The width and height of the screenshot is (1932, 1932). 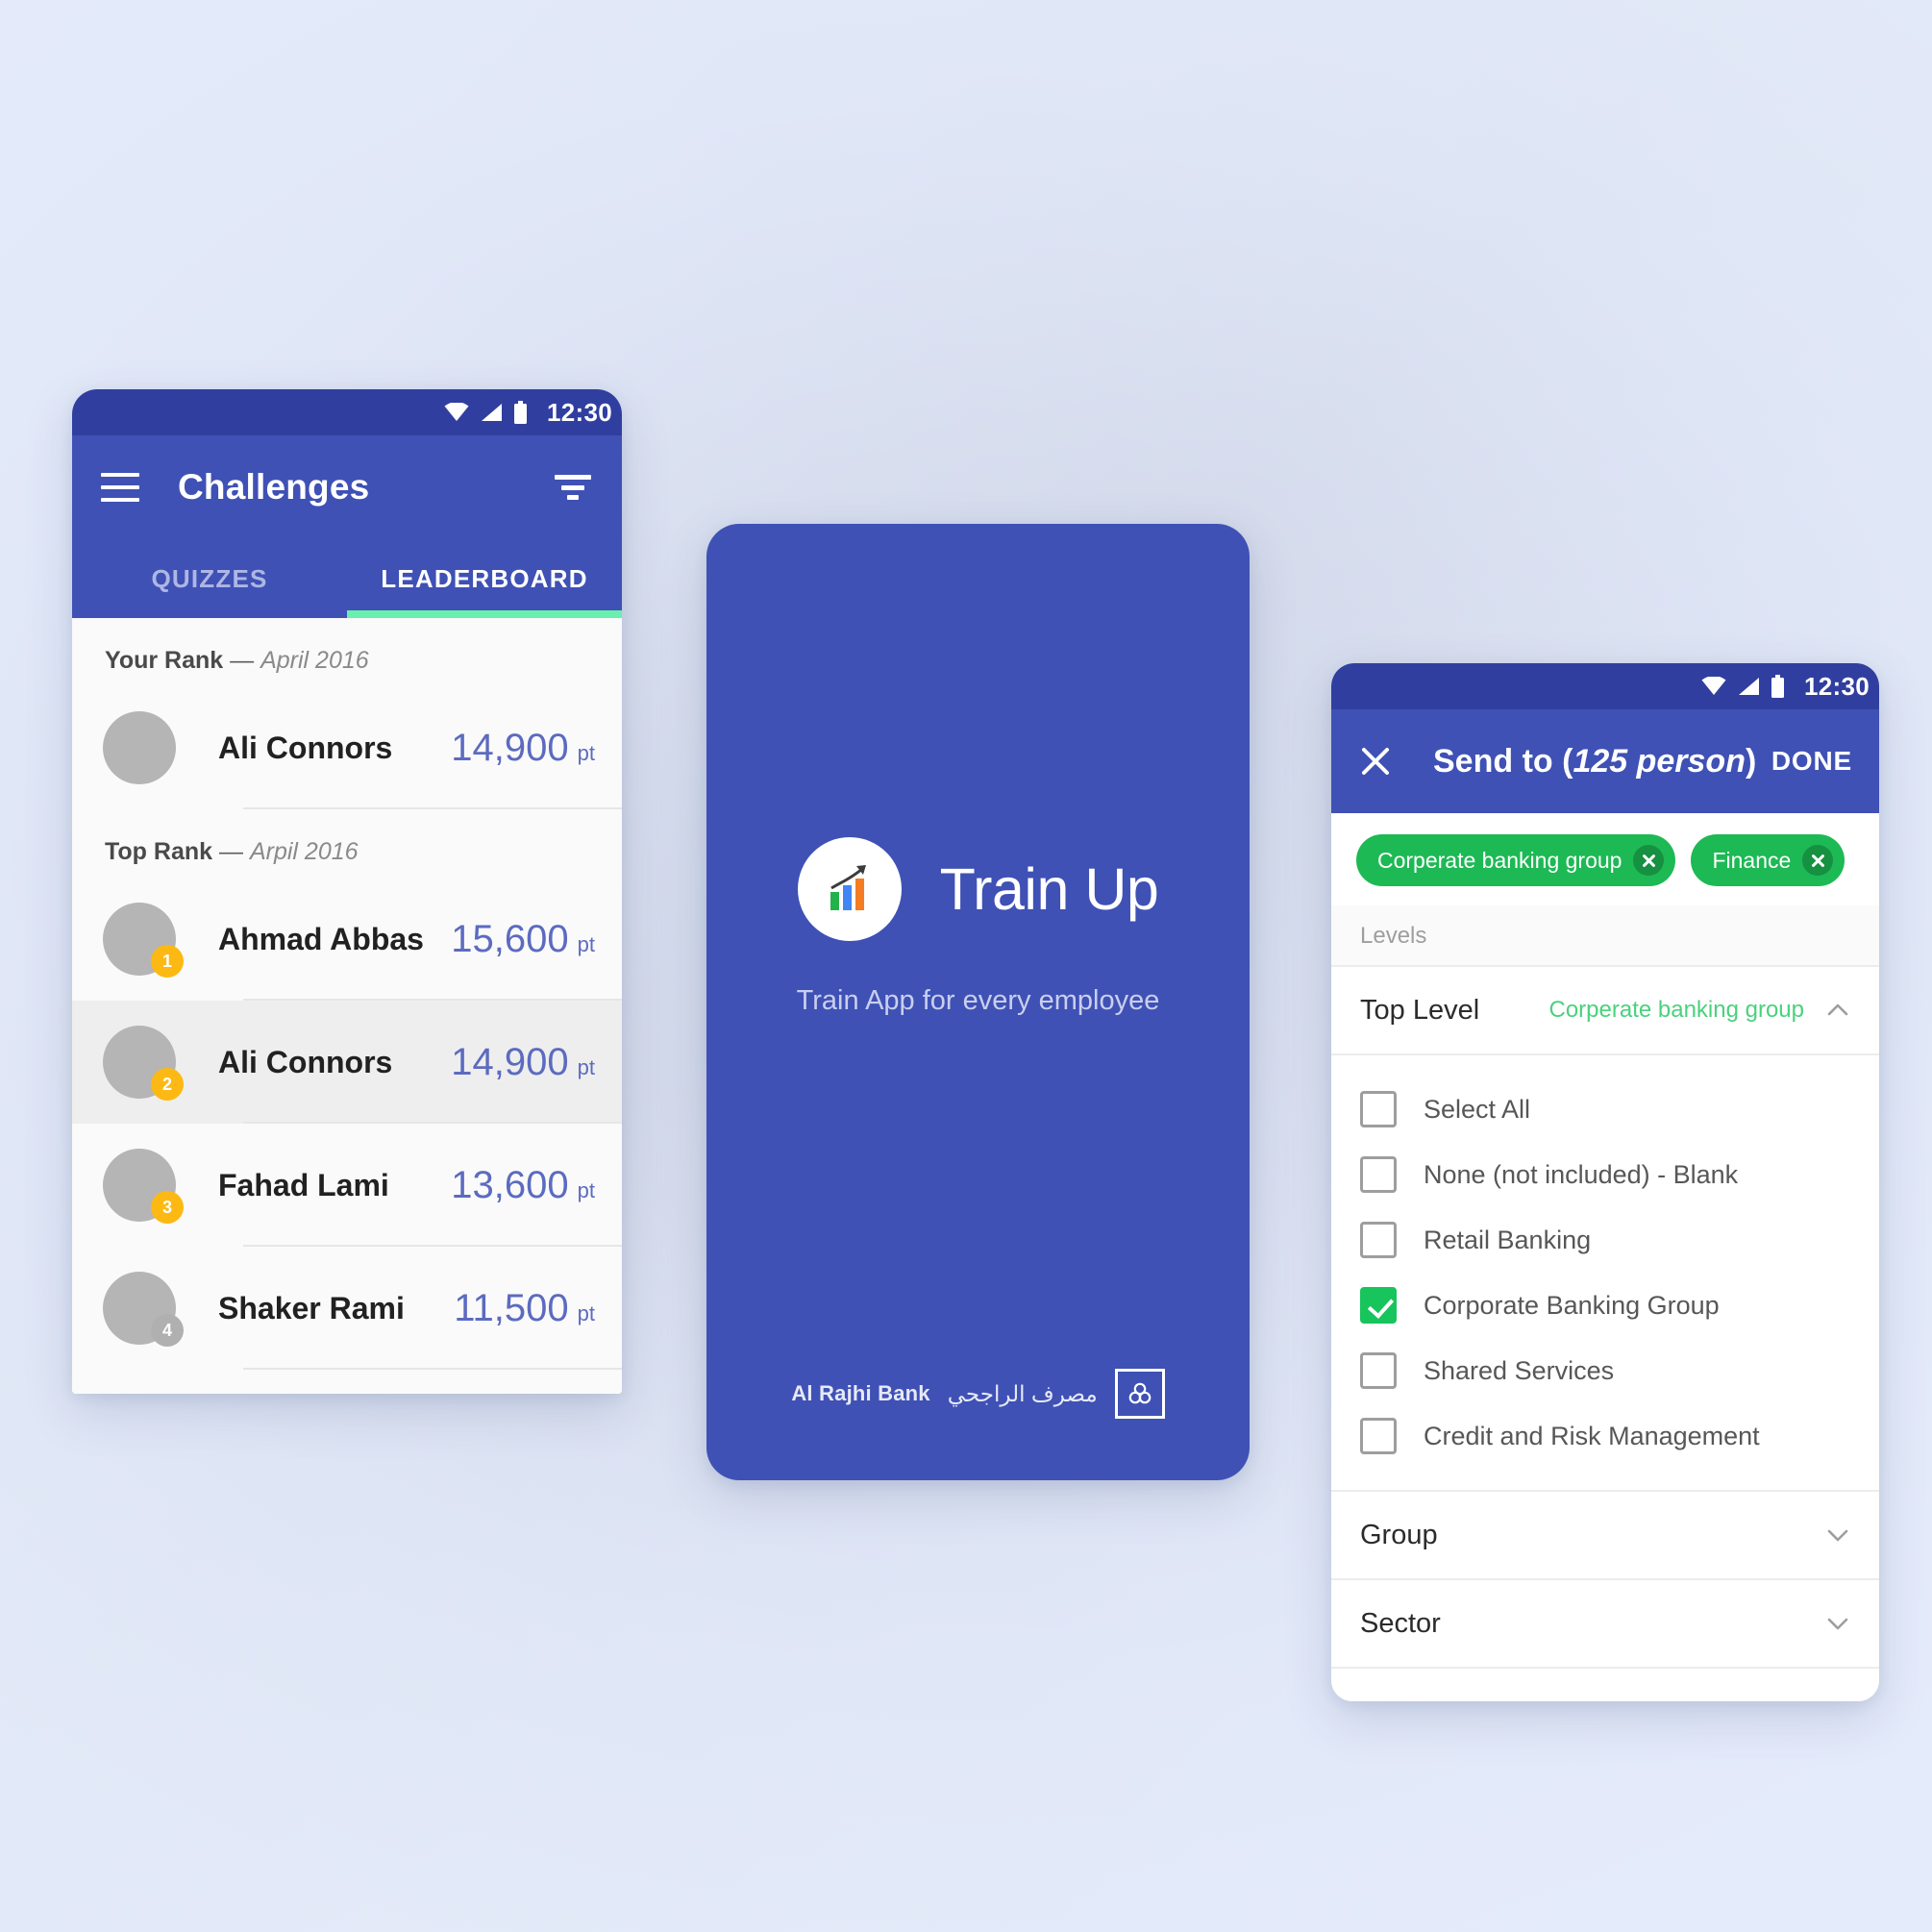 I want to click on status-bar: 12:30, so click(x=1605, y=686).